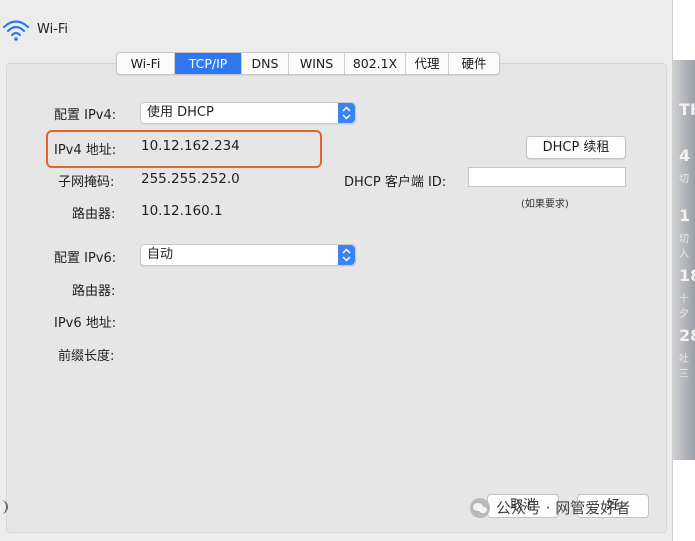 The width and height of the screenshot is (695, 541). I want to click on prefix-length-label: 前缀长度:, so click(86, 356).